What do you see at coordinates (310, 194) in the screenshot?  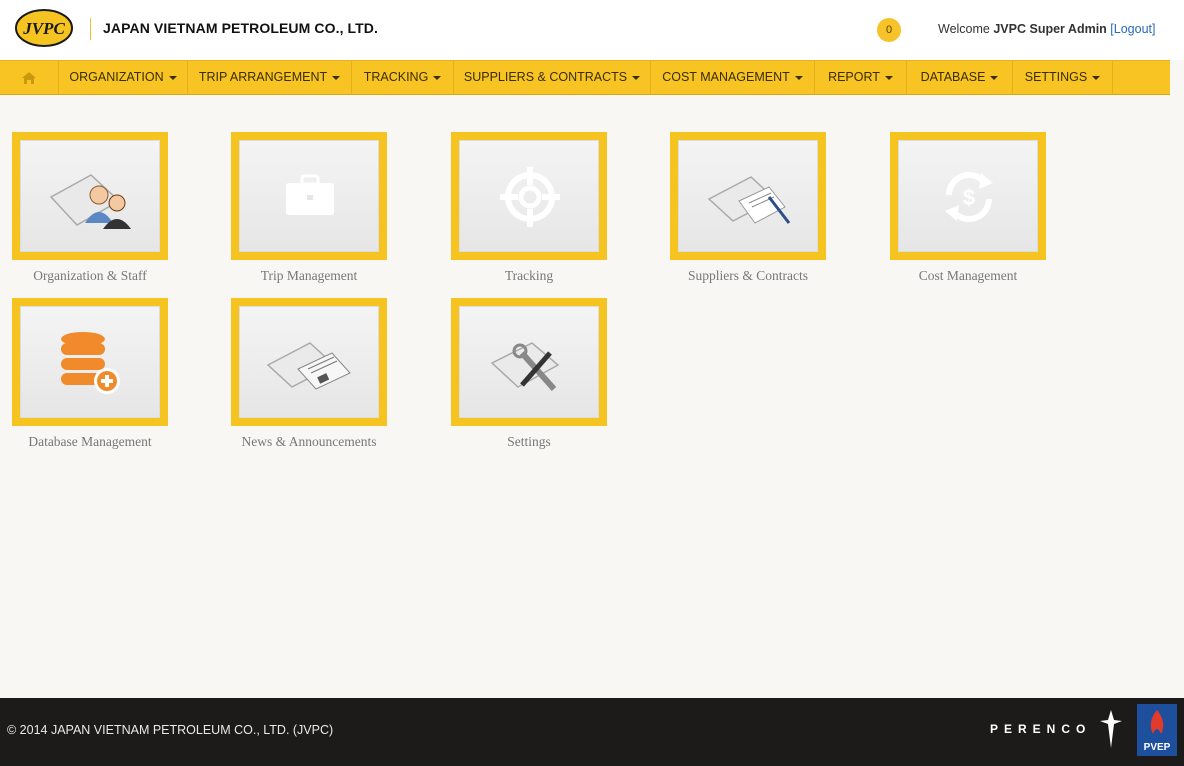 I see `briefcase-icon` at bounding box center [310, 194].